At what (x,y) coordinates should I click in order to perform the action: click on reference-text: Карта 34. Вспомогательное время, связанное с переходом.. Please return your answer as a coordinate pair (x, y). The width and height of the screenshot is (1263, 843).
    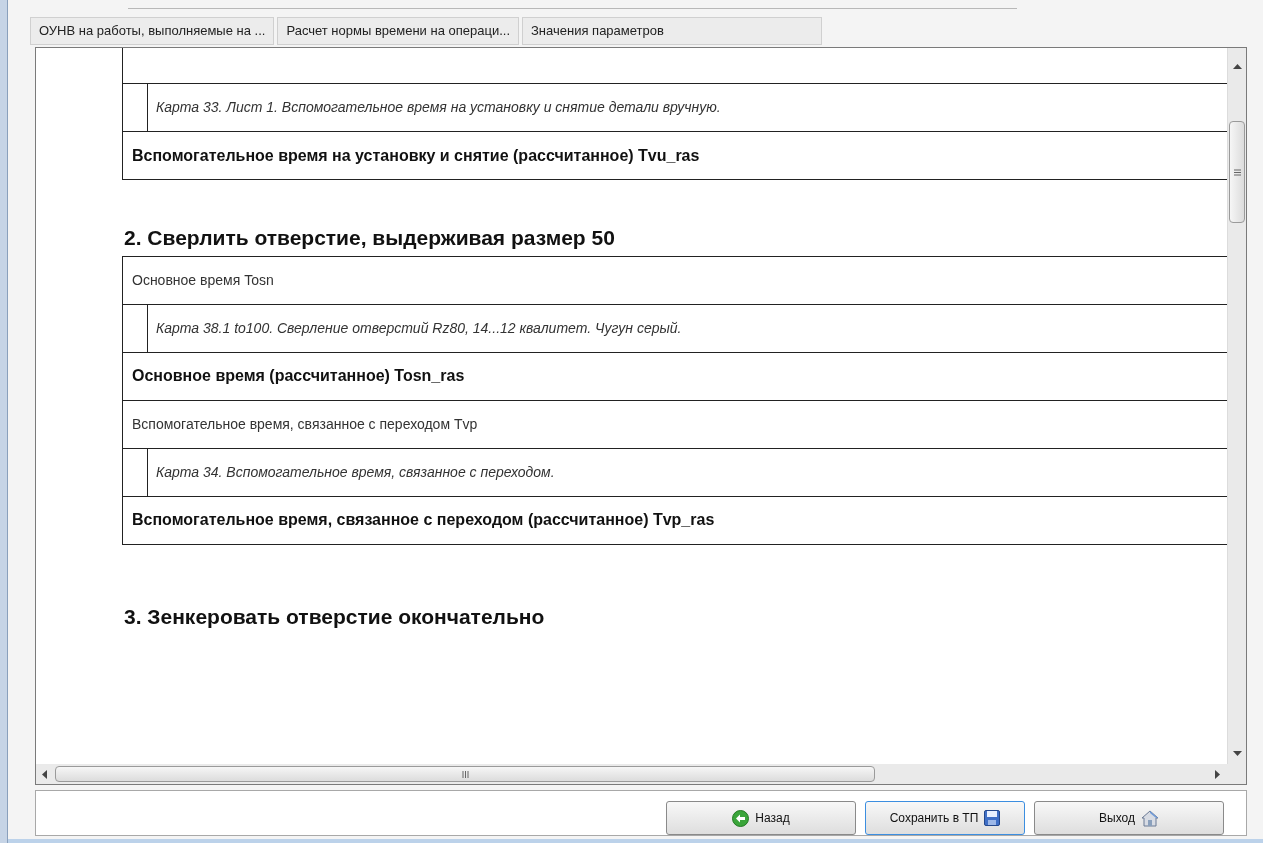
    Looking at the image, I should click on (355, 472).